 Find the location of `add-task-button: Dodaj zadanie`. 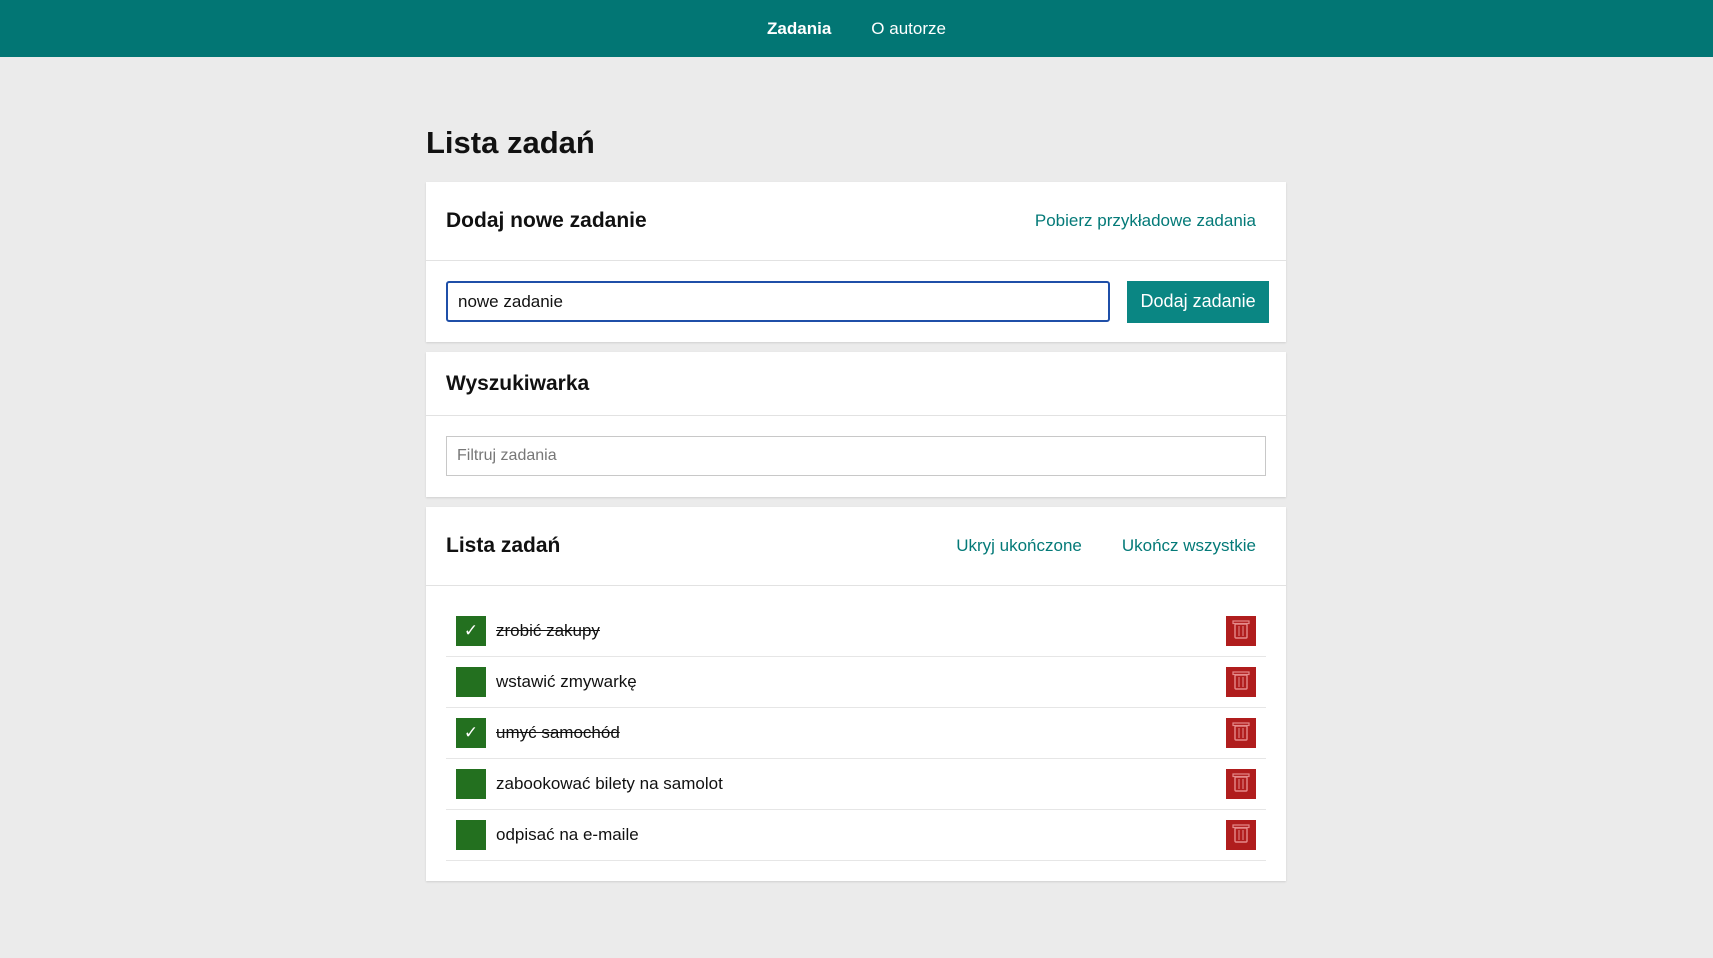

add-task-button: Dodaj zadanie is located at coordinates (1198, 301).